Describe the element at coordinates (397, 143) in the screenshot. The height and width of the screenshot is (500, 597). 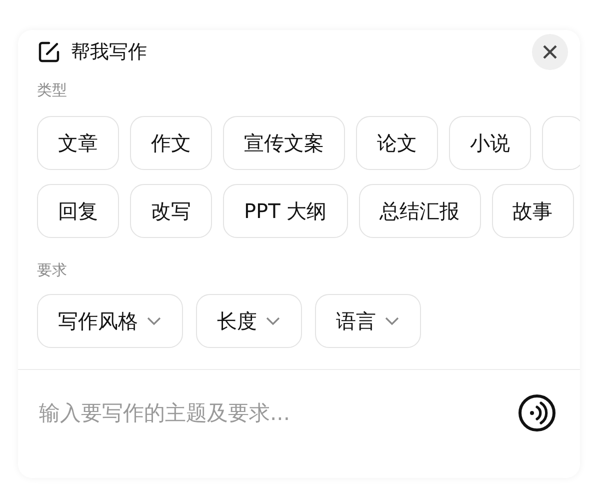
I see `type-chip: 论文` at that location.